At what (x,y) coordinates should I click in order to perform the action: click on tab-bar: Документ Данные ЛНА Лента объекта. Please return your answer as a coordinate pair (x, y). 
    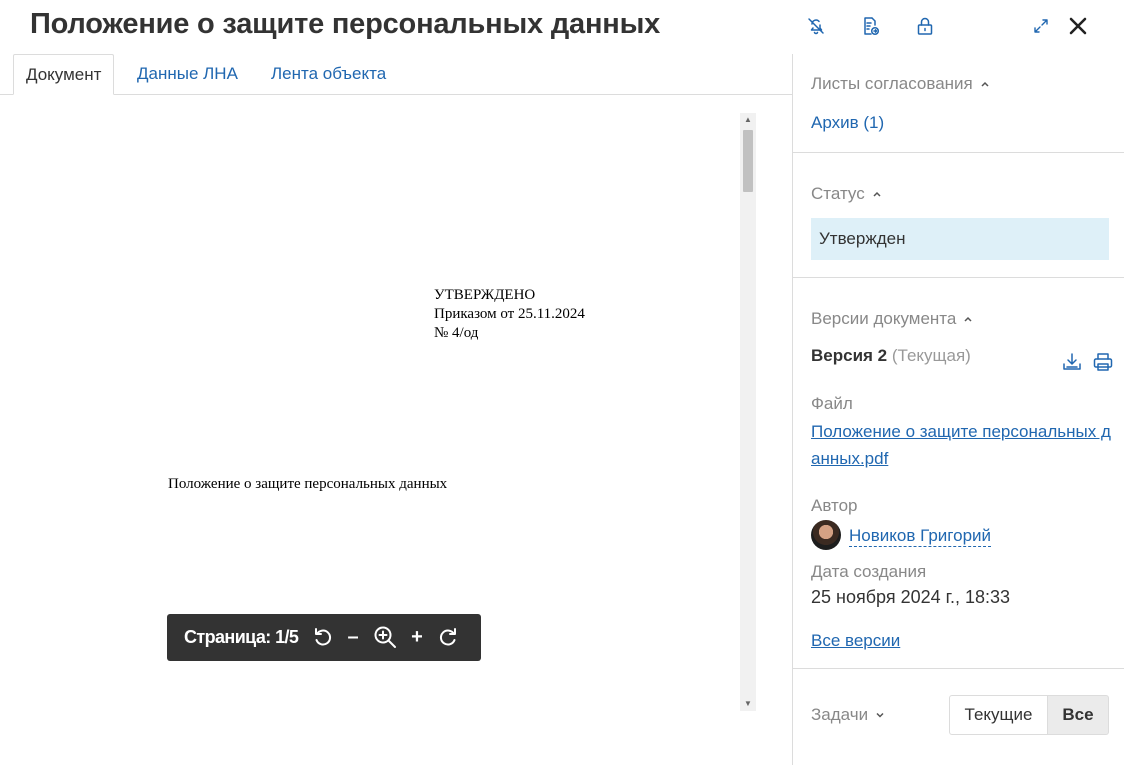
    Looking at the image, I should click on (396, 74).